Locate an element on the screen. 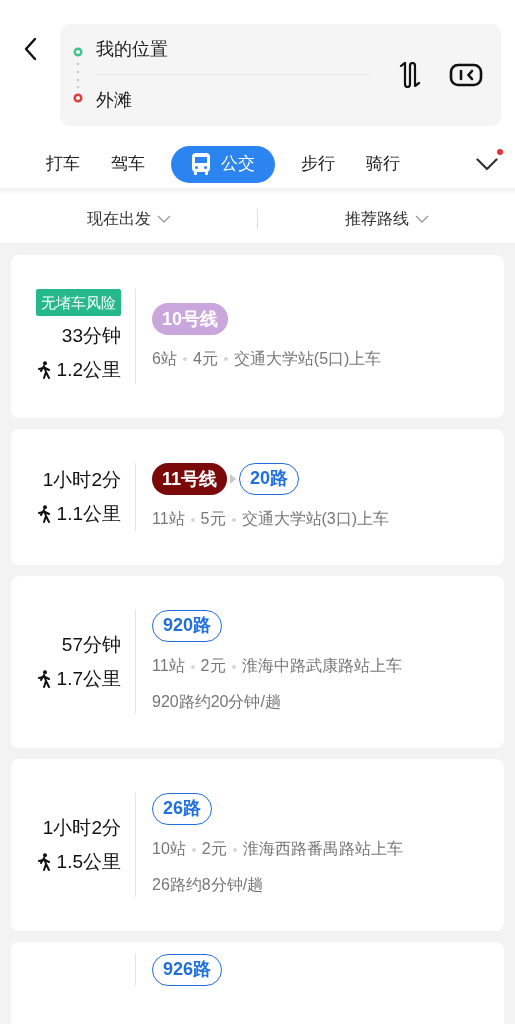  route-details: 10站 2元 淮海西路番禺路站上车 is located at coordinates (278, 849).